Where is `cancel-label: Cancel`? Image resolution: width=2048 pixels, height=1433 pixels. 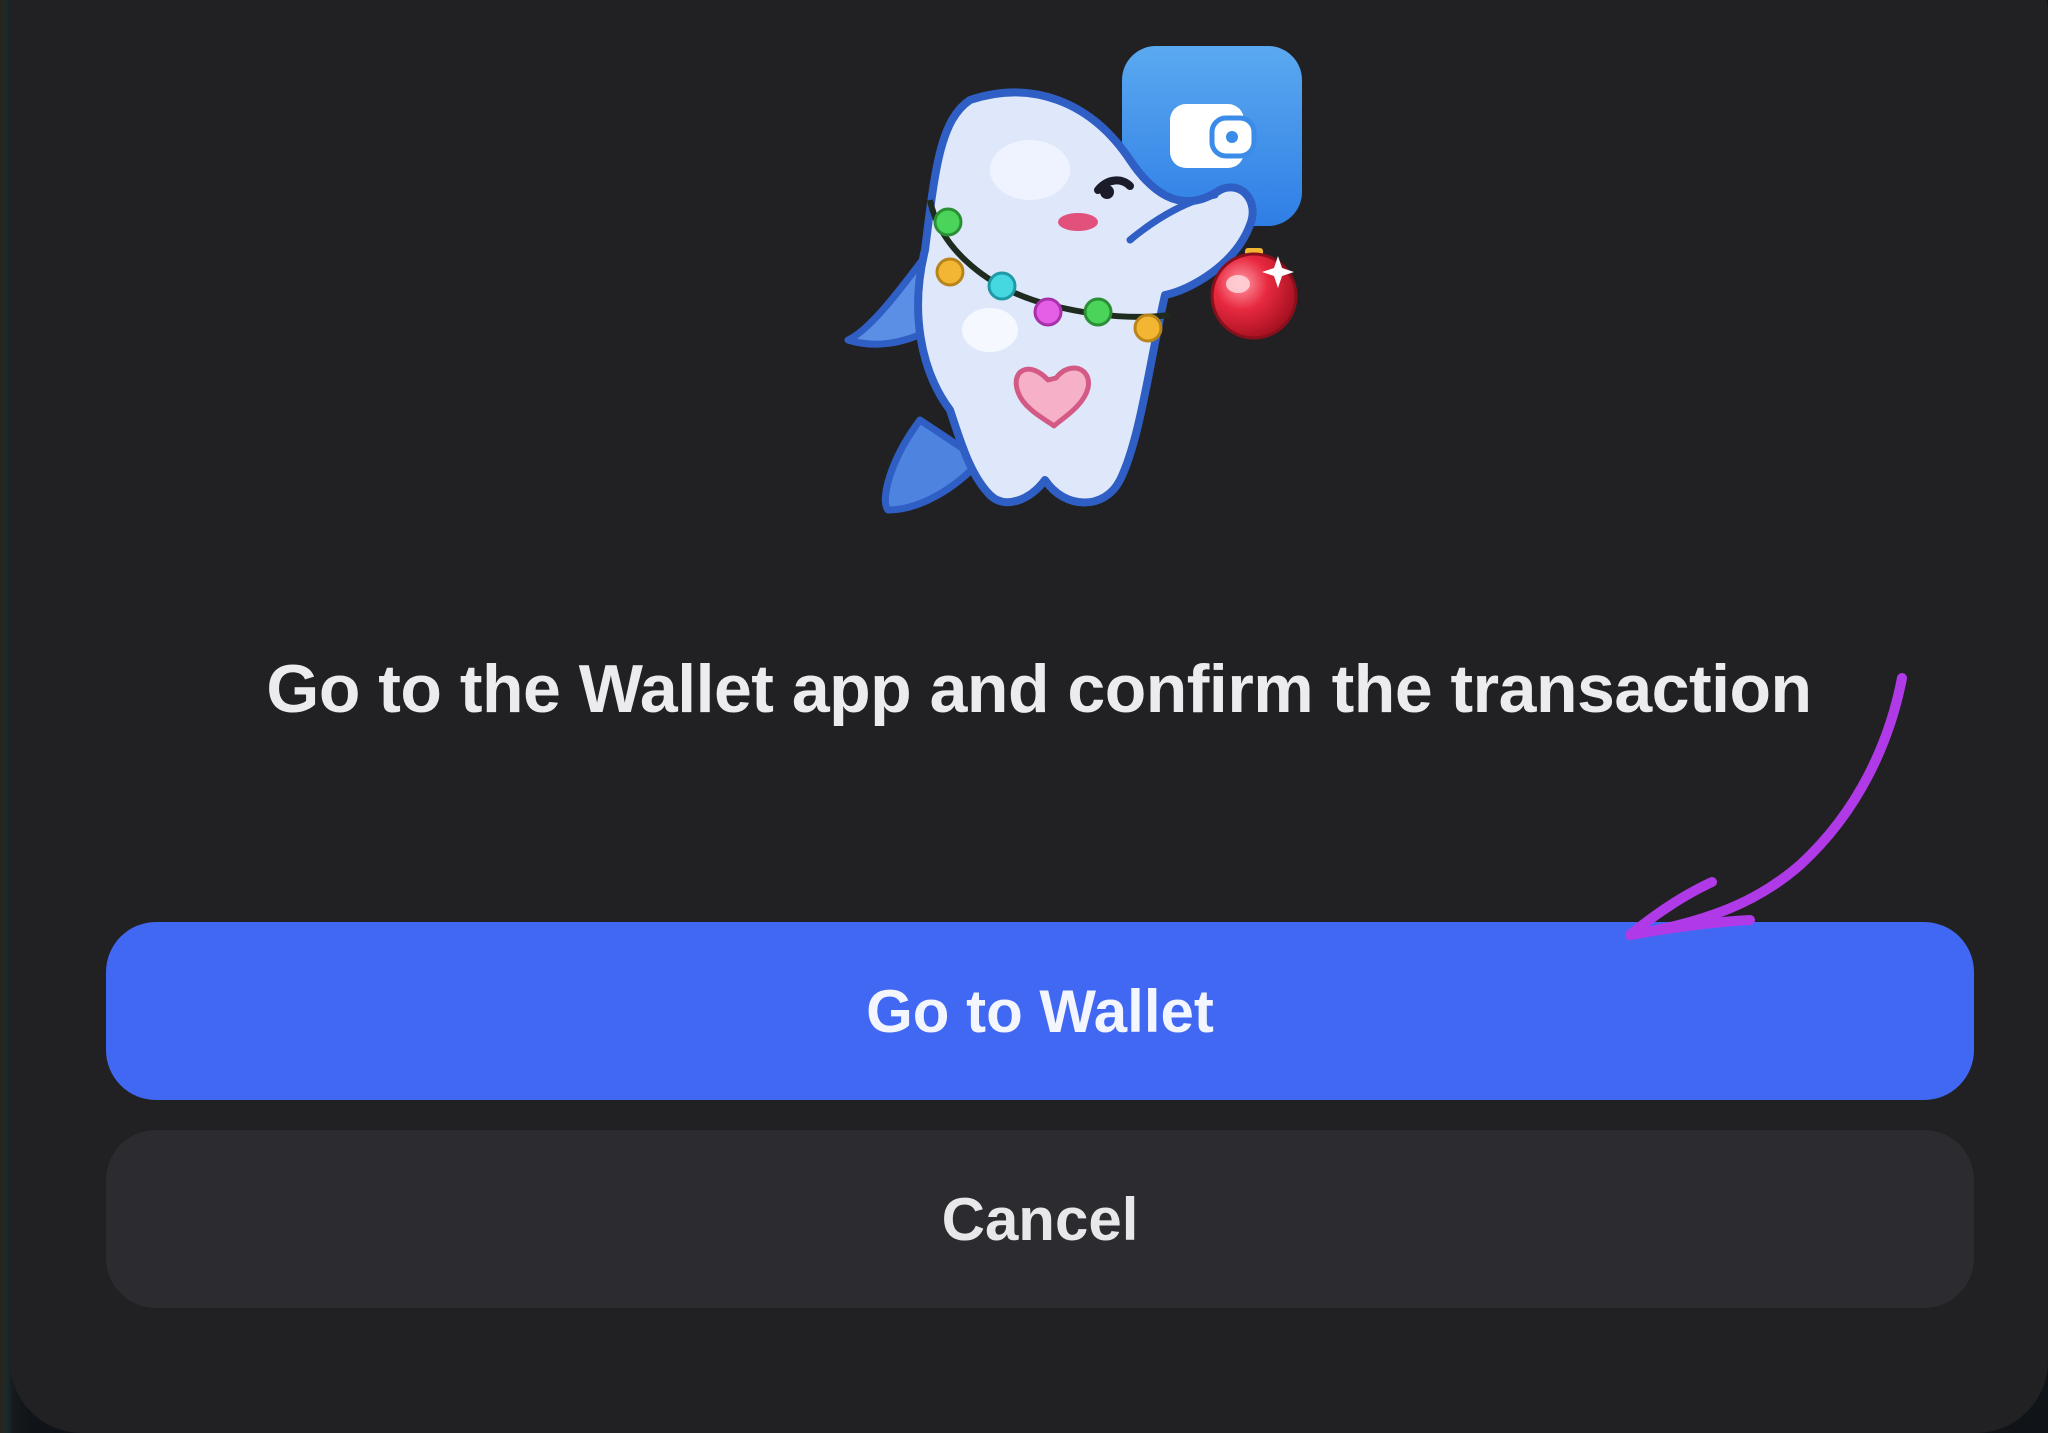 cancel-label: Cancel is located at coordinates (1040, 1219).